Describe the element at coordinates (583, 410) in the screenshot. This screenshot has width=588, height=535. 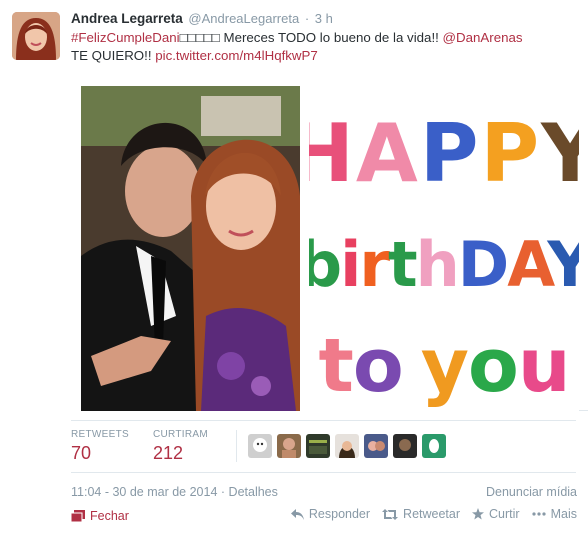
I see `media-edge-line` at that location.